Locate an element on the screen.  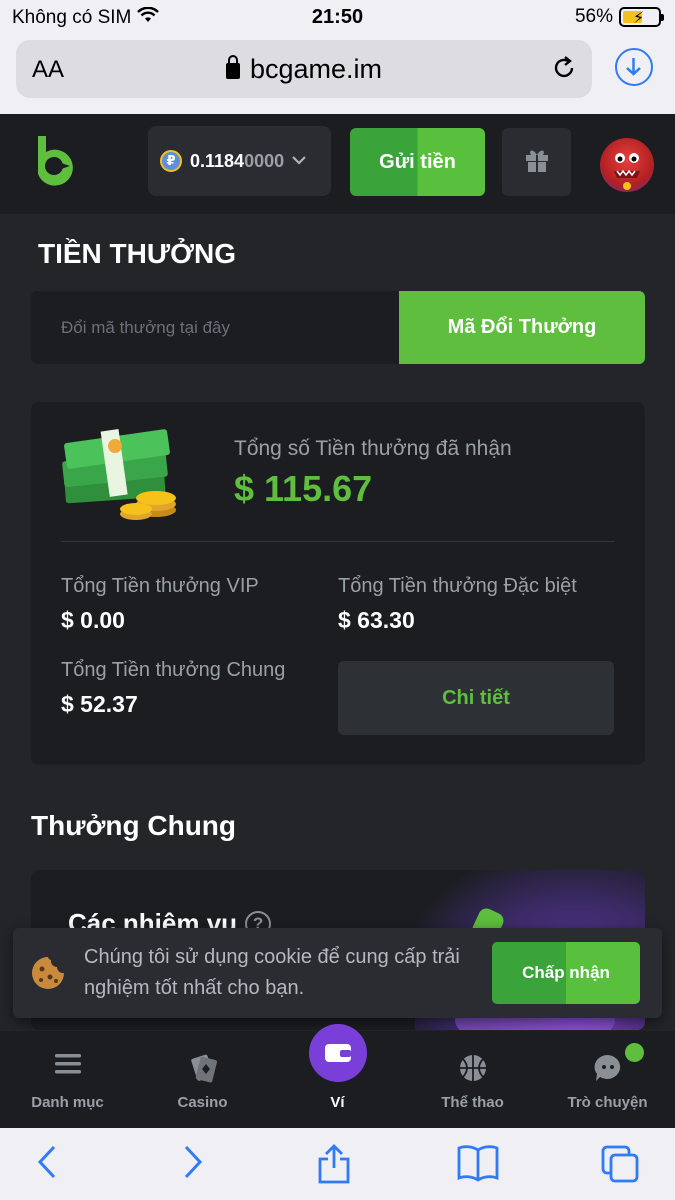
page-title: TIỀN THƯỞNG is located at coordinates (137, 253).